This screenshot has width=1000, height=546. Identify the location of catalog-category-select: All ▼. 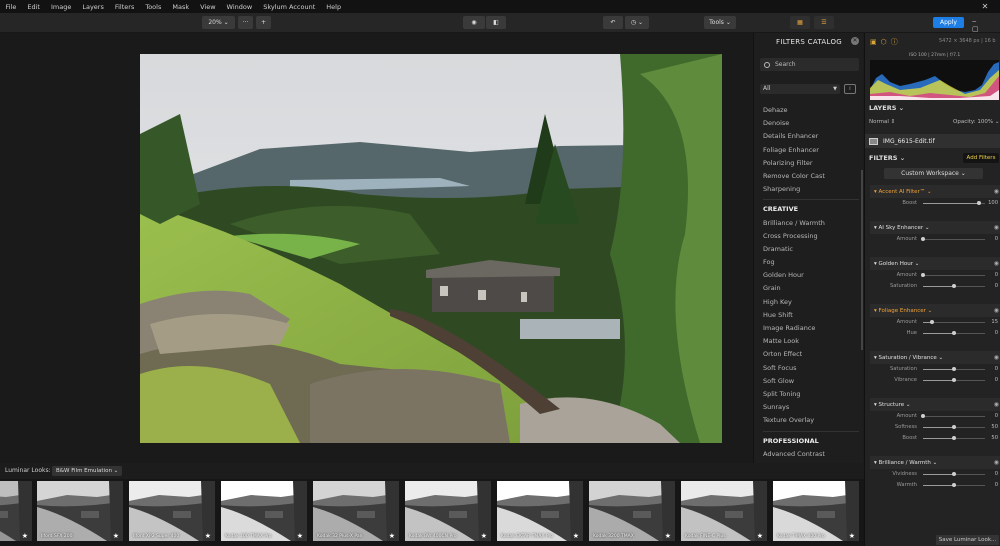
(800, 89).